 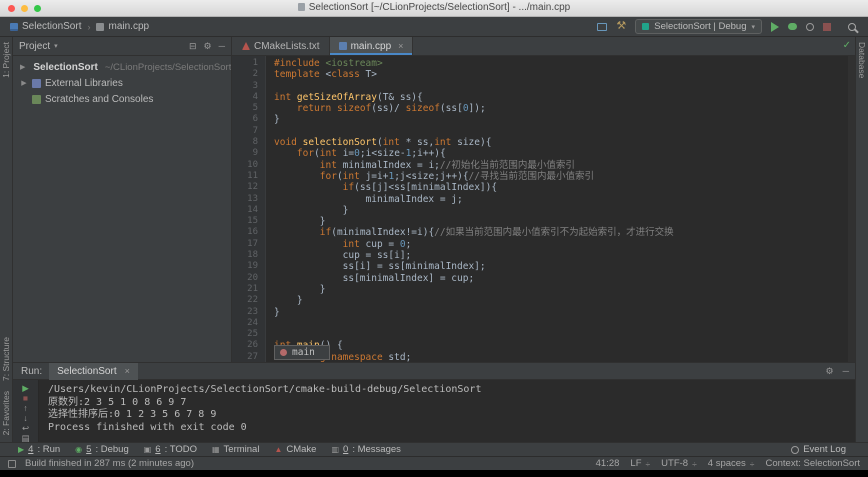 What do you see at coordinates (25, 418) in the screenshot?
I see `down-stack-trace-icon: ↓` at bounding box center [25, 418].